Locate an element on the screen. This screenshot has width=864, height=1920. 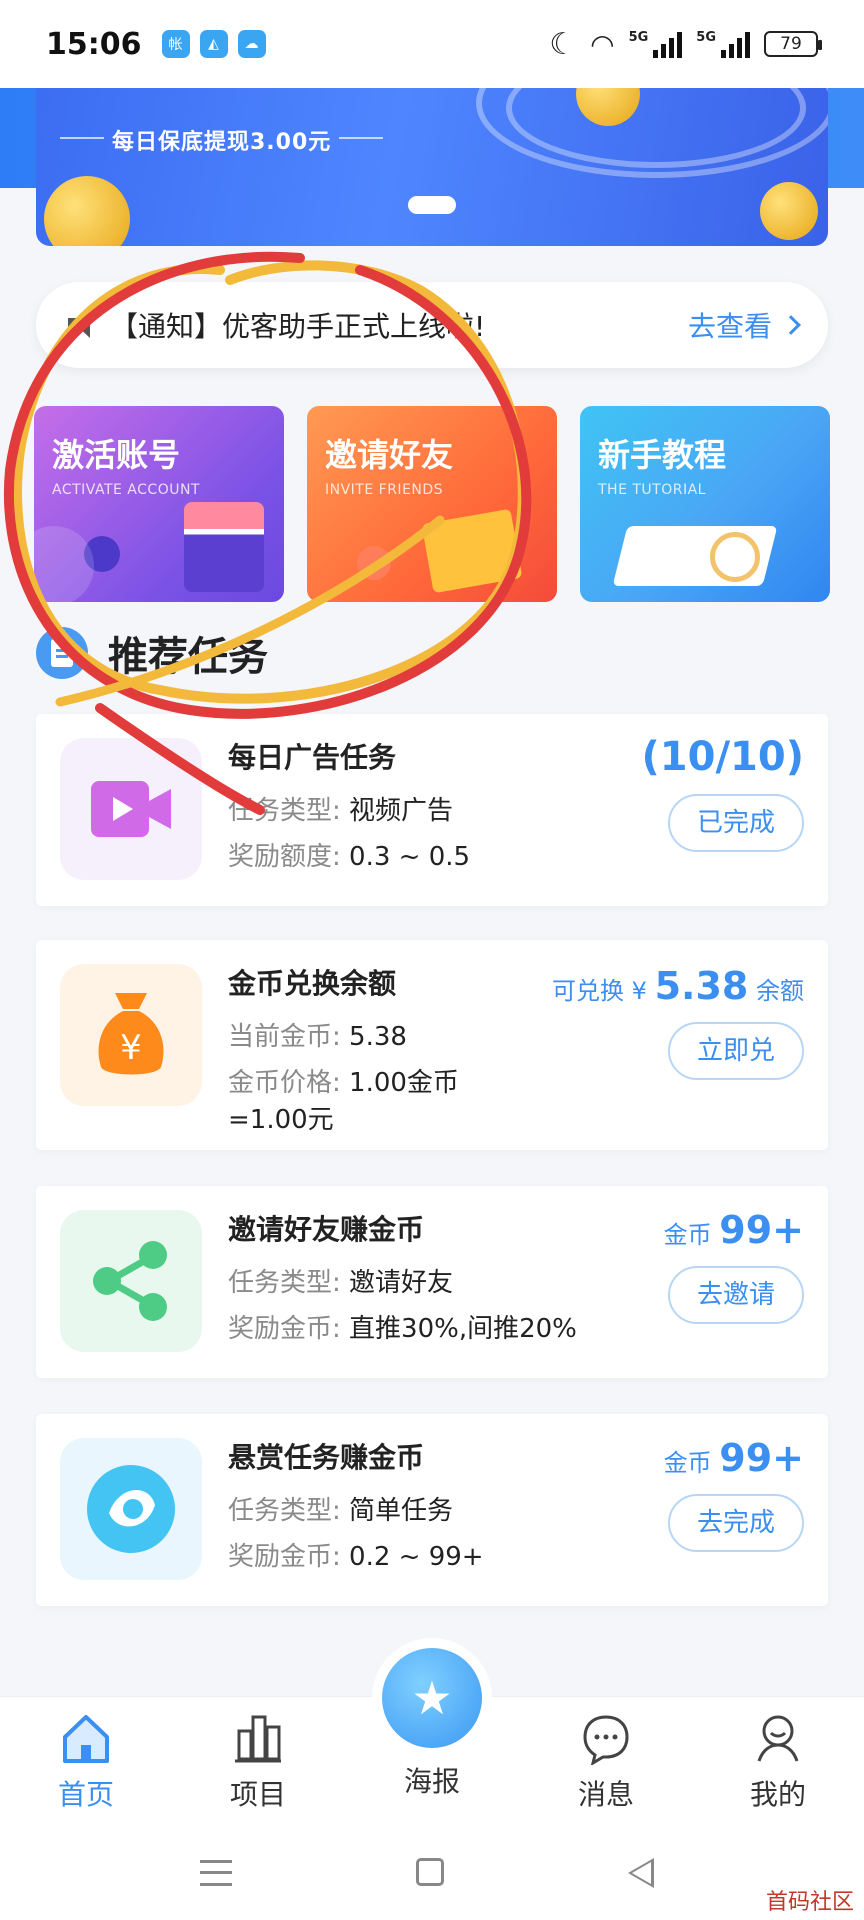
task-row-value: 1.00金币 is located at coordinates (404, 1083).